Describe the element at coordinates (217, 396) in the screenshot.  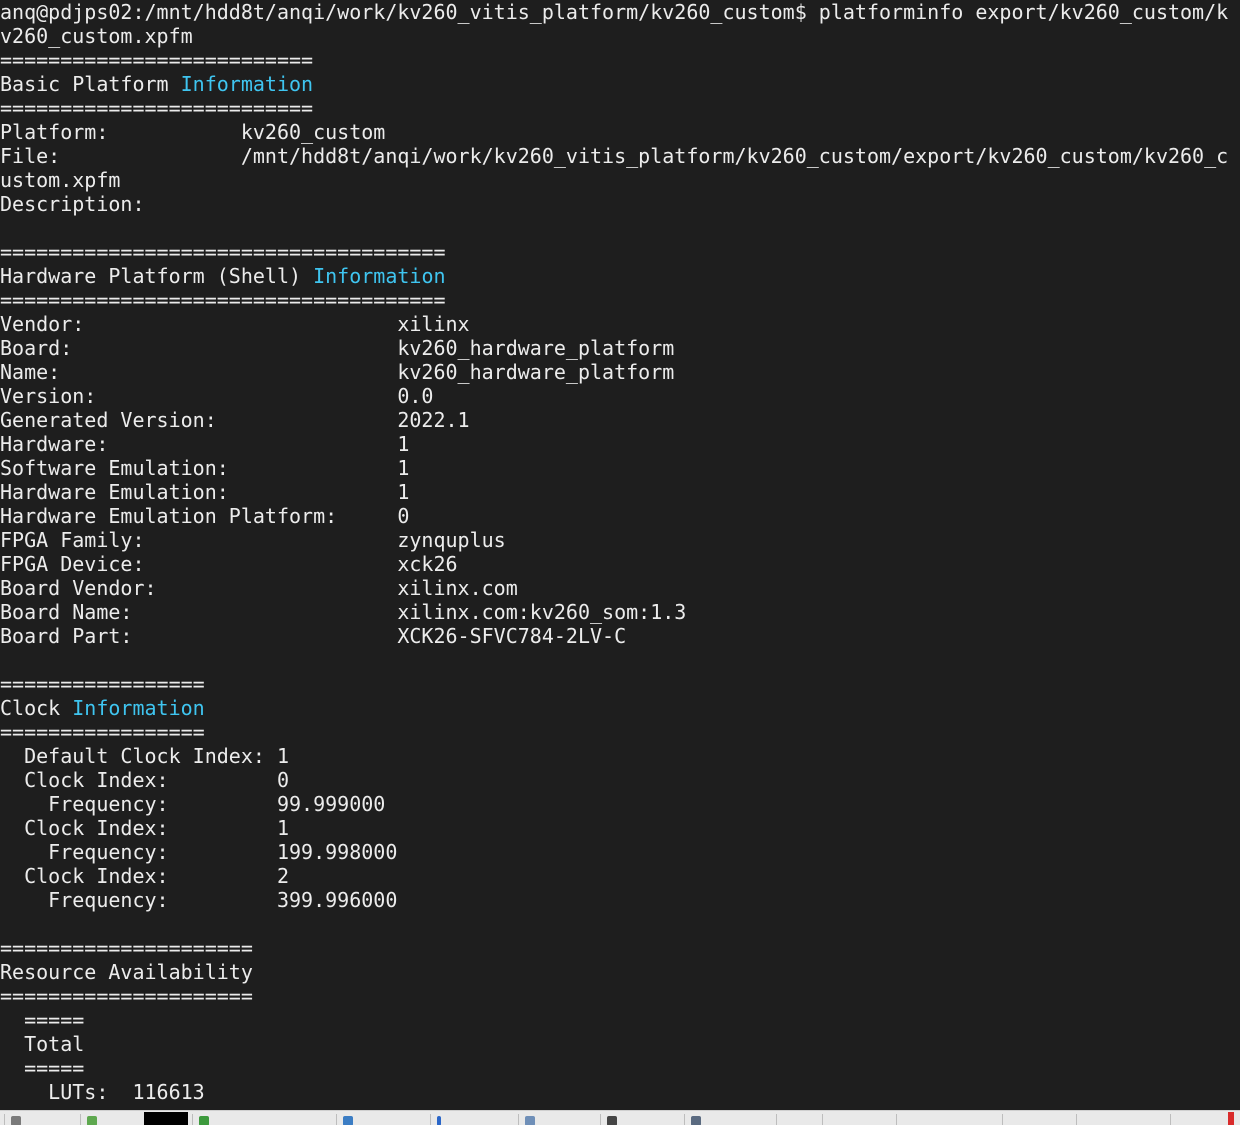
I see `terminal-line: Version: 0.0` at that location.